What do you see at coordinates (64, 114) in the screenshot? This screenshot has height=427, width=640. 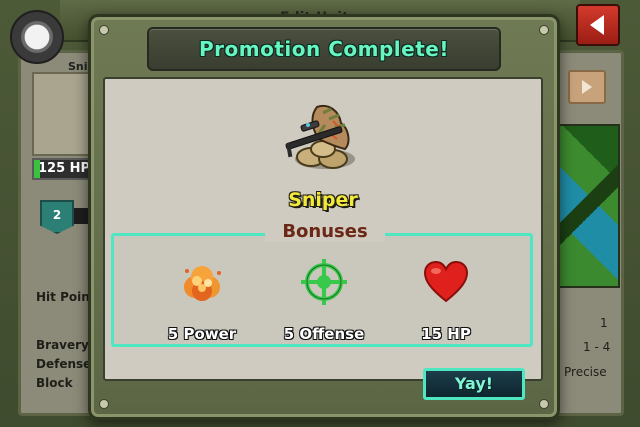 I see `unit-thumbnail` at bounding box center [64, 114].